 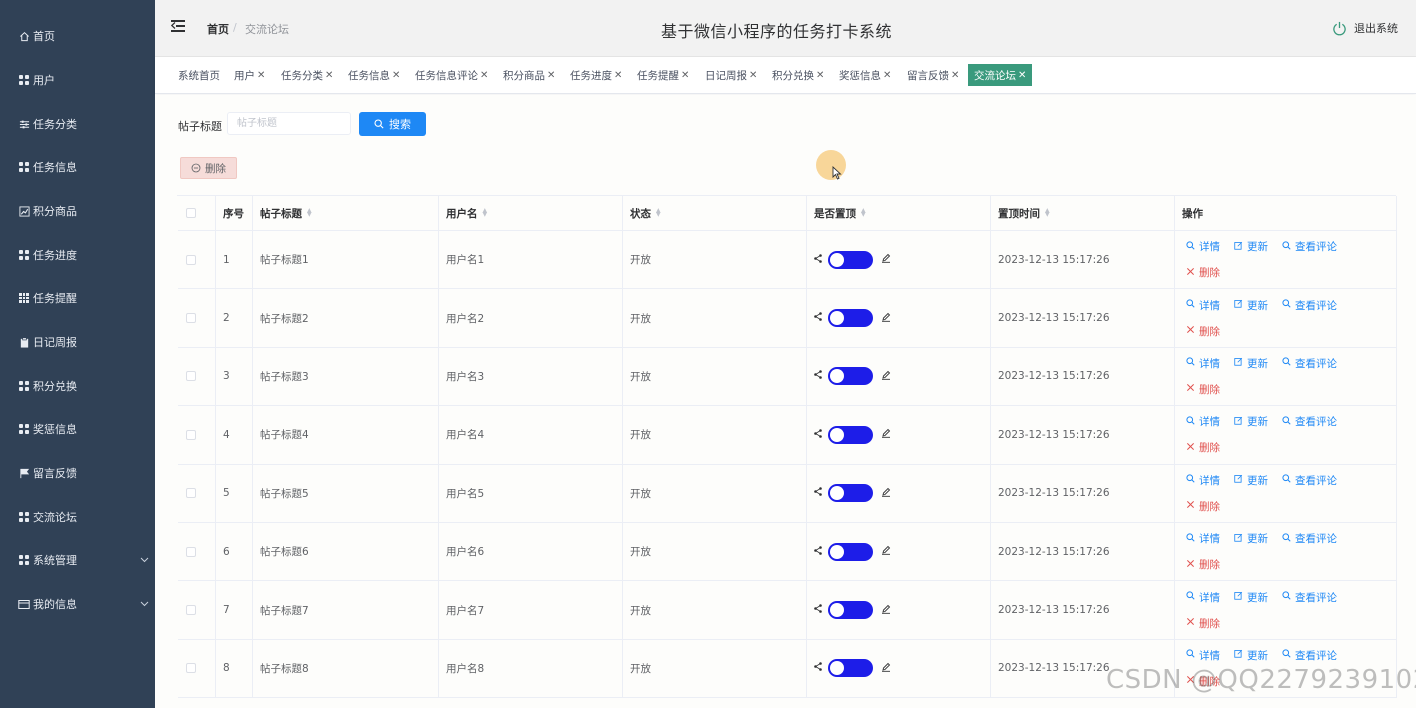 What do you see at coordinates (596, 75) in the screenshot?
I see `tab-task-progress: 任务进度 ✕` at bounding box center [596, 75].